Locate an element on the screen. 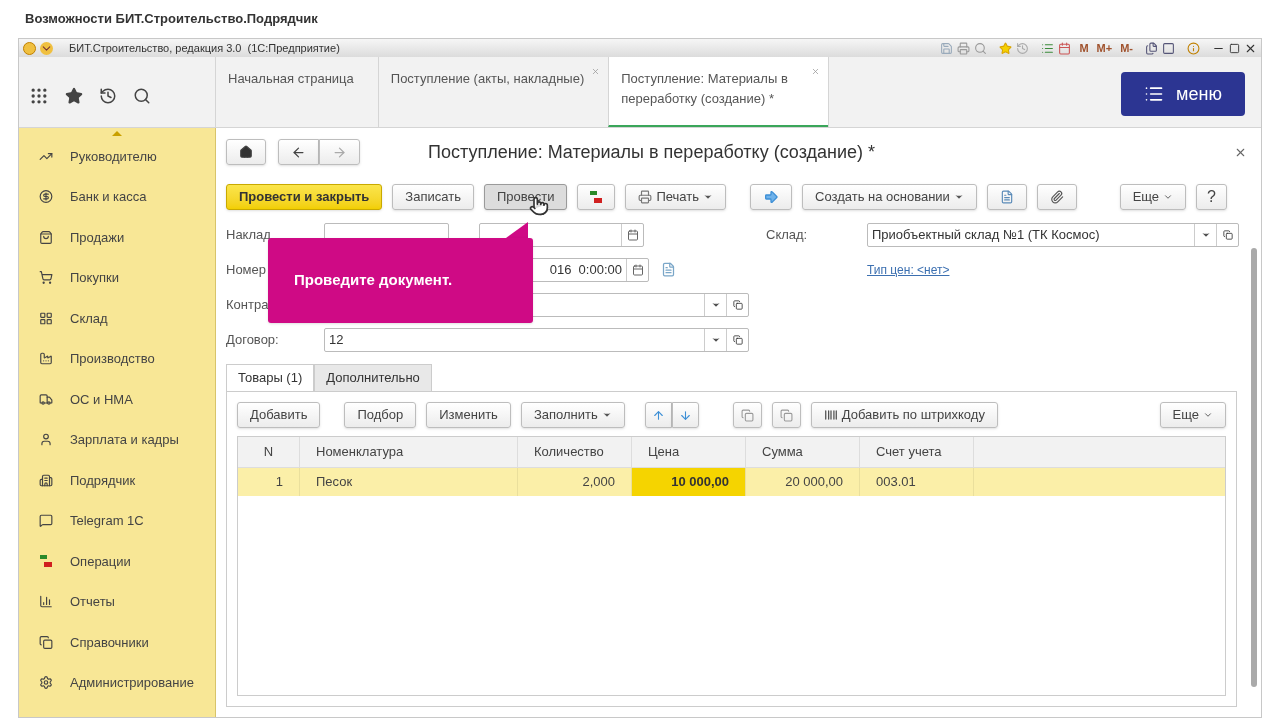  command-button: Печать is located at coordinates (675, 197).